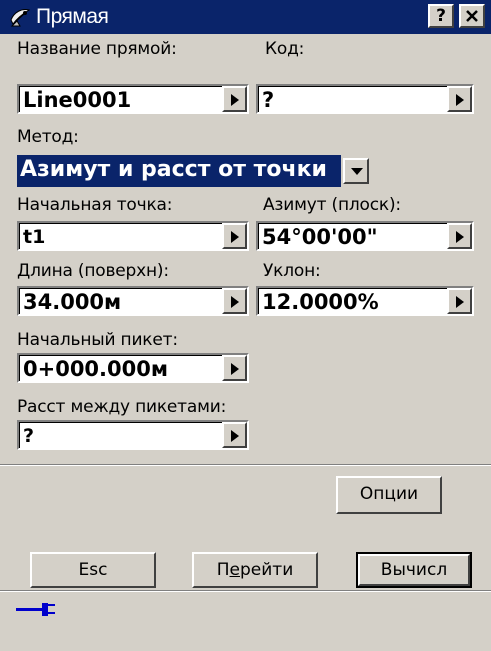 The image size is (491, 651). What do you see at coordinates (292, 271) in the screenshot?
I see `slope-label: Уклон:` at bounding box center [292, 271].